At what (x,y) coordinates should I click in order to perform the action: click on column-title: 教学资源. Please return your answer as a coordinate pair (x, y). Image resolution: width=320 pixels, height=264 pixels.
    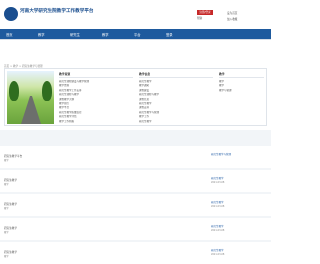
    Looking at the image, I should click on (96, 75).